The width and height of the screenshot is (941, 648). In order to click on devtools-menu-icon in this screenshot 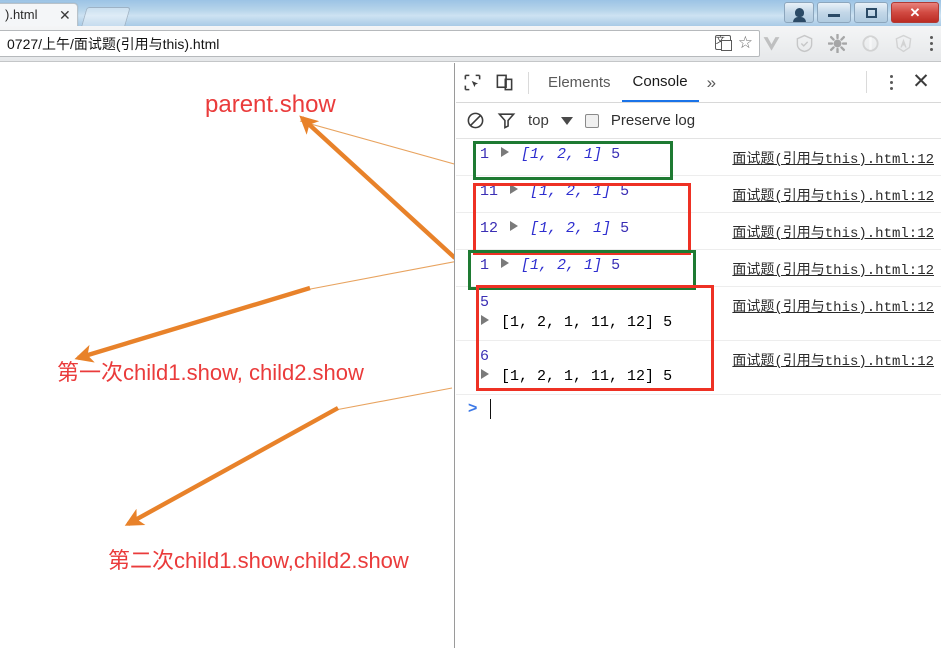, I will do `click(891, 82)`.